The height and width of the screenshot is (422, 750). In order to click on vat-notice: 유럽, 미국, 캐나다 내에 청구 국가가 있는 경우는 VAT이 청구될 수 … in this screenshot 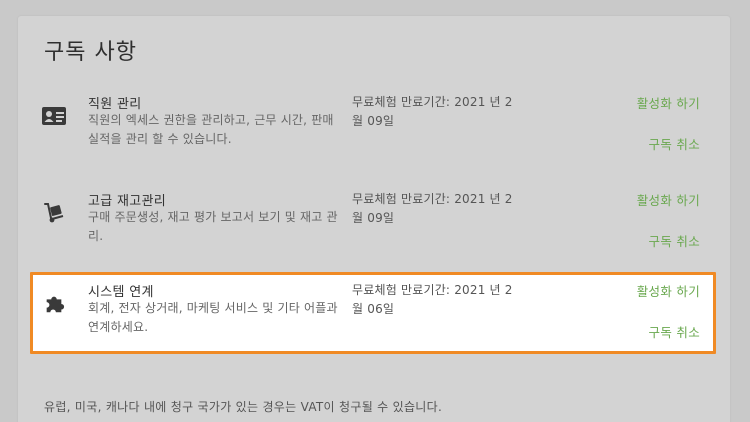, I will do `click(243, 407)`.